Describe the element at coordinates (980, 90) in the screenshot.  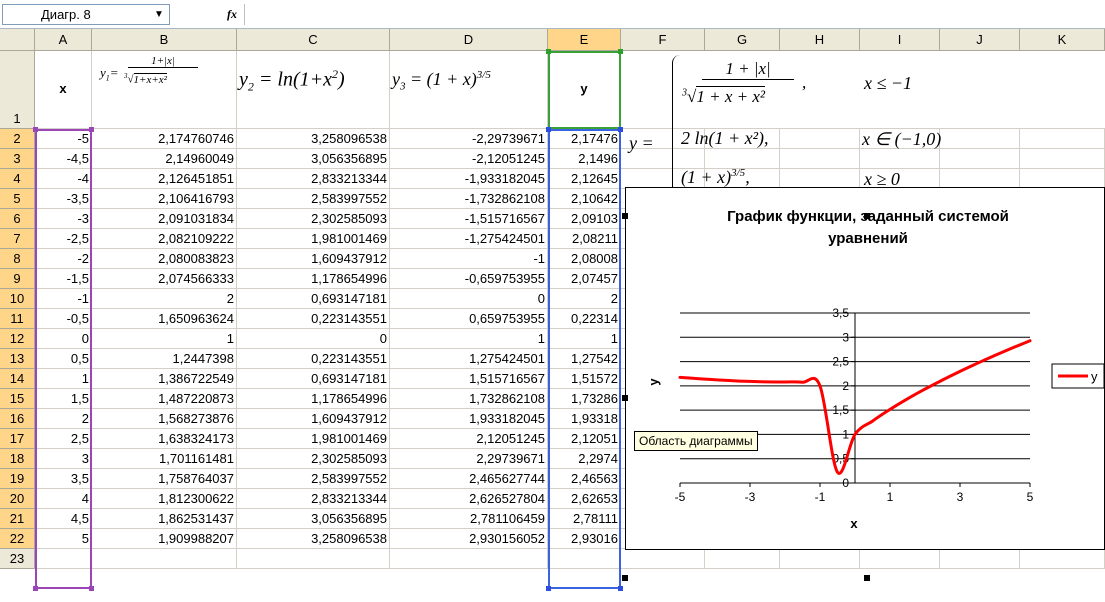
I see `cell-J1` at that location.